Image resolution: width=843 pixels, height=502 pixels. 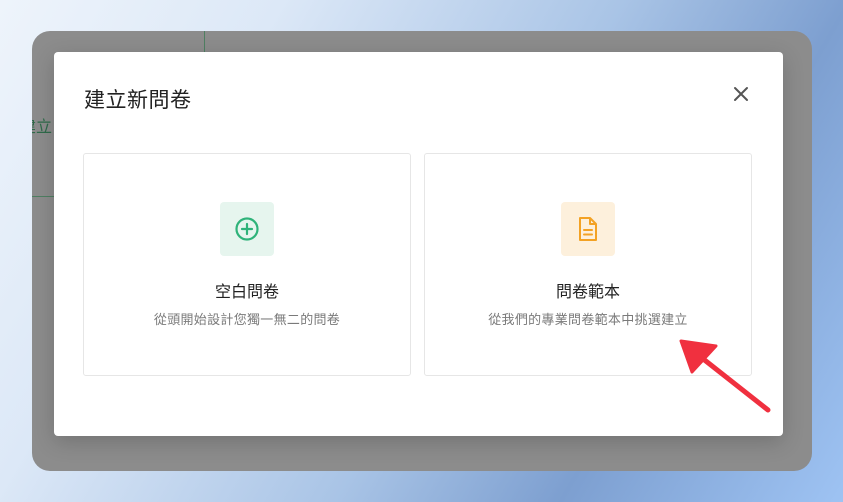 I want to click on blank-survey-icon-box, so click(x=247, y=229).